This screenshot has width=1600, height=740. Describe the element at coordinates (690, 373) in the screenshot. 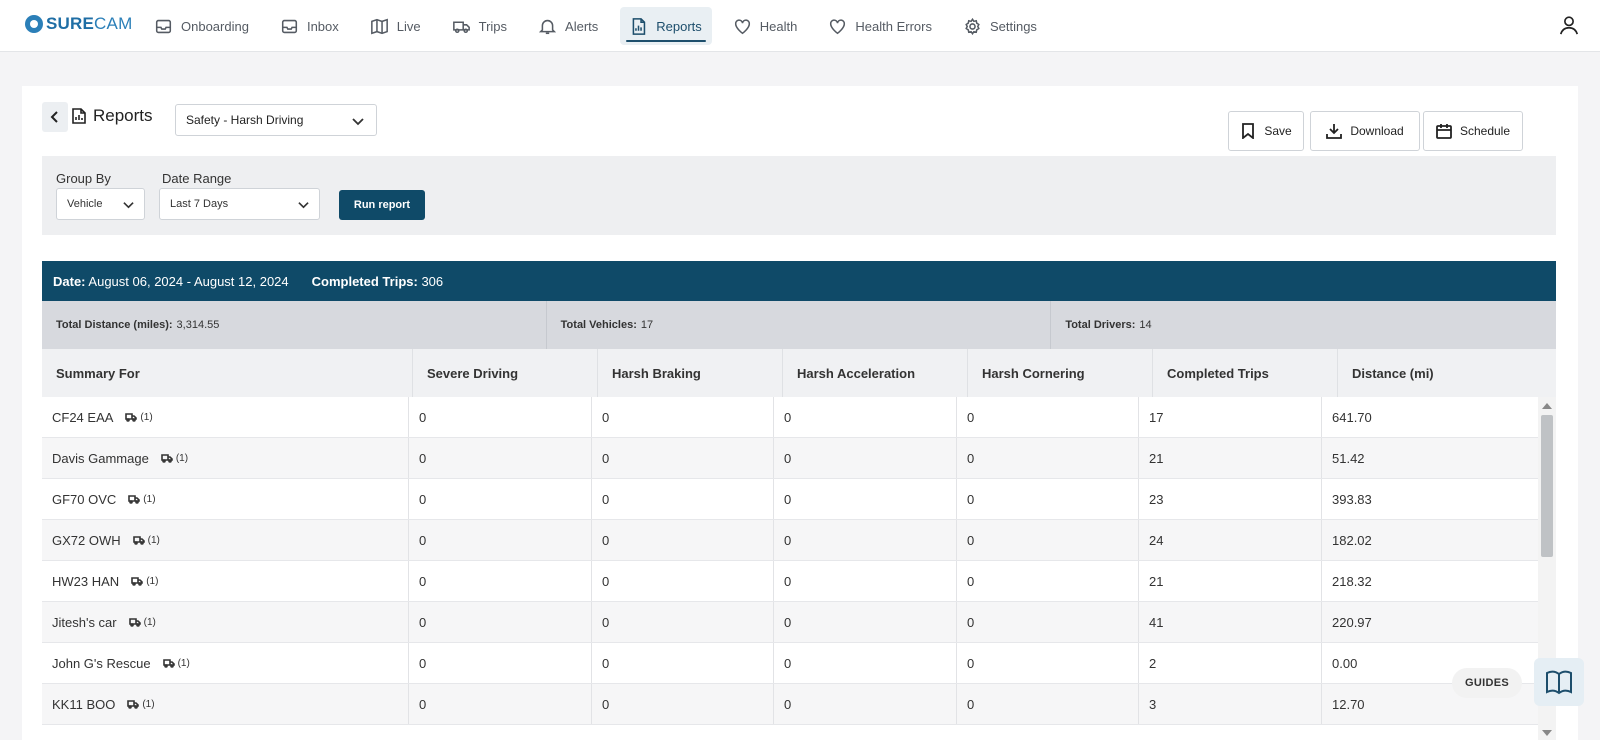

I see `column-header: Harsh Braking` at that location.